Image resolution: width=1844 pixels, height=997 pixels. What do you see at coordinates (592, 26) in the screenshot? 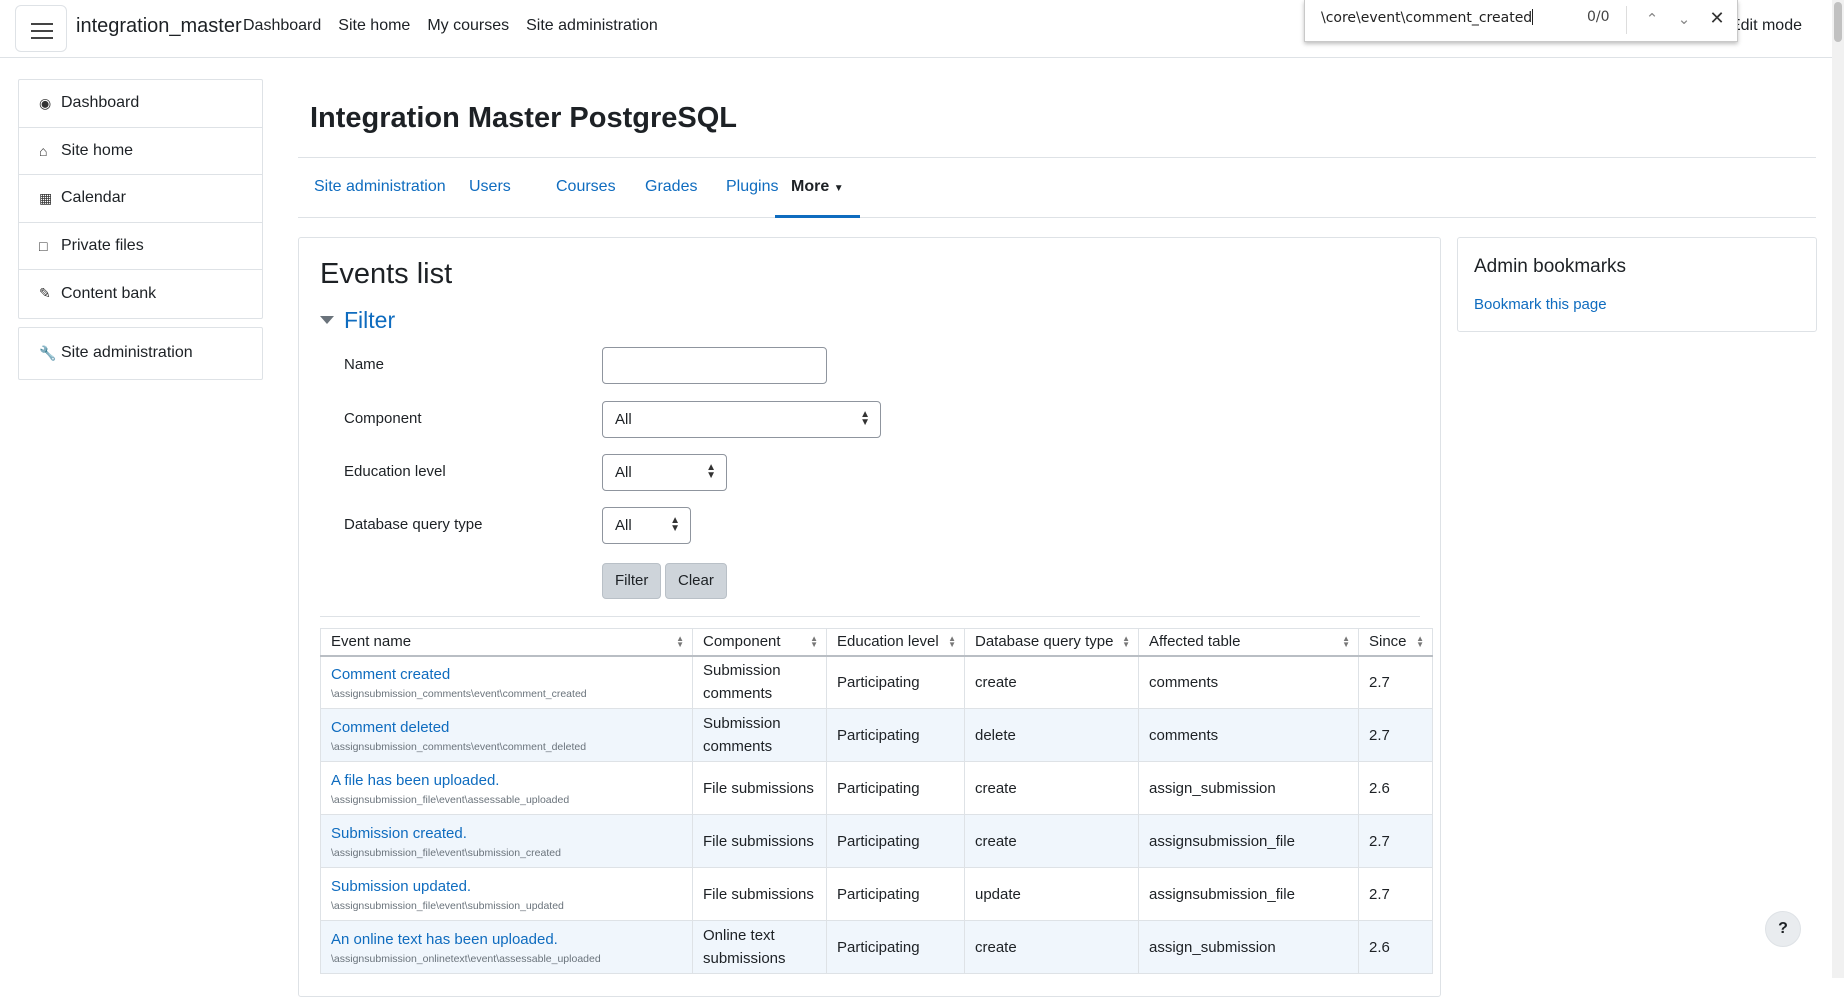
I see `nav-site-administration-link: Site administration` at bounding box center [592, 26].